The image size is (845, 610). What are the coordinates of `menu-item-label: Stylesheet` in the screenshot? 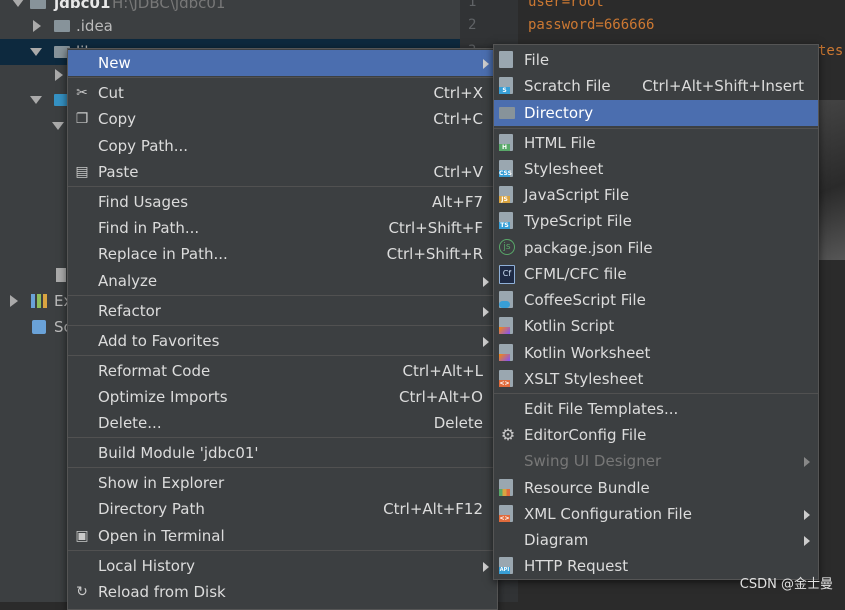 It's located at (564, 169).